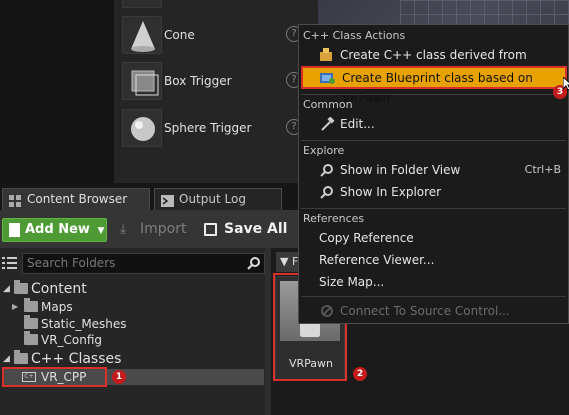 The image size is (569, 415). I want to click on tab-content-browser: Content Browser, so click(76, 199).